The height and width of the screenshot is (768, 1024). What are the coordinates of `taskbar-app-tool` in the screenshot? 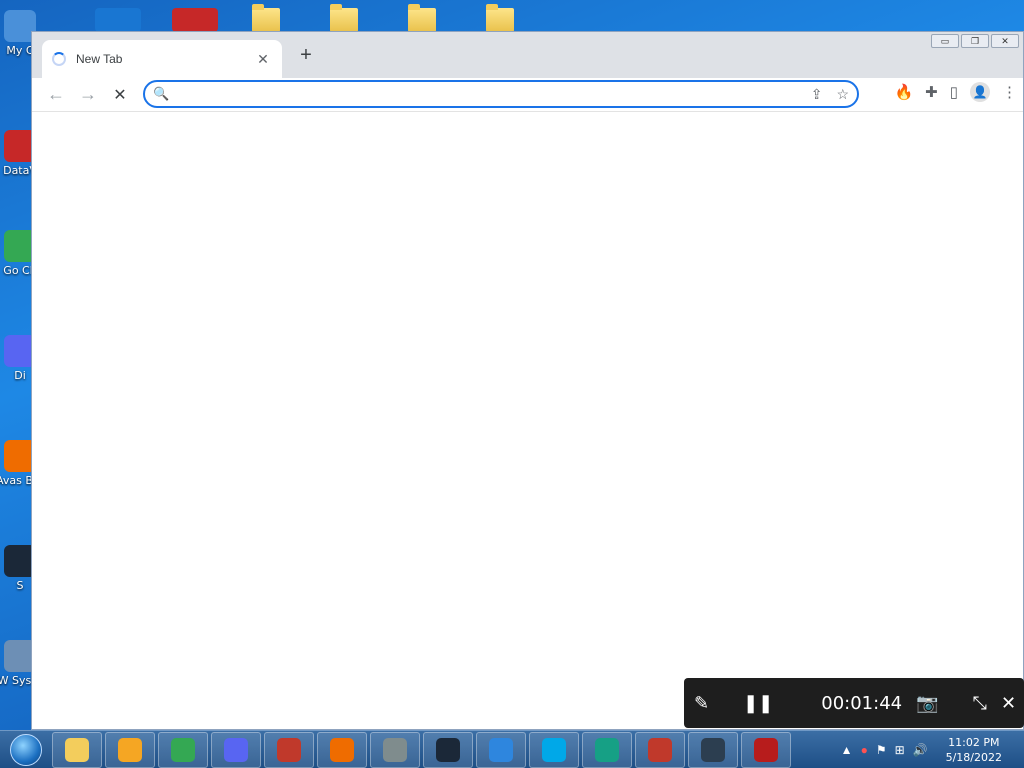 It's located at (395, 749).